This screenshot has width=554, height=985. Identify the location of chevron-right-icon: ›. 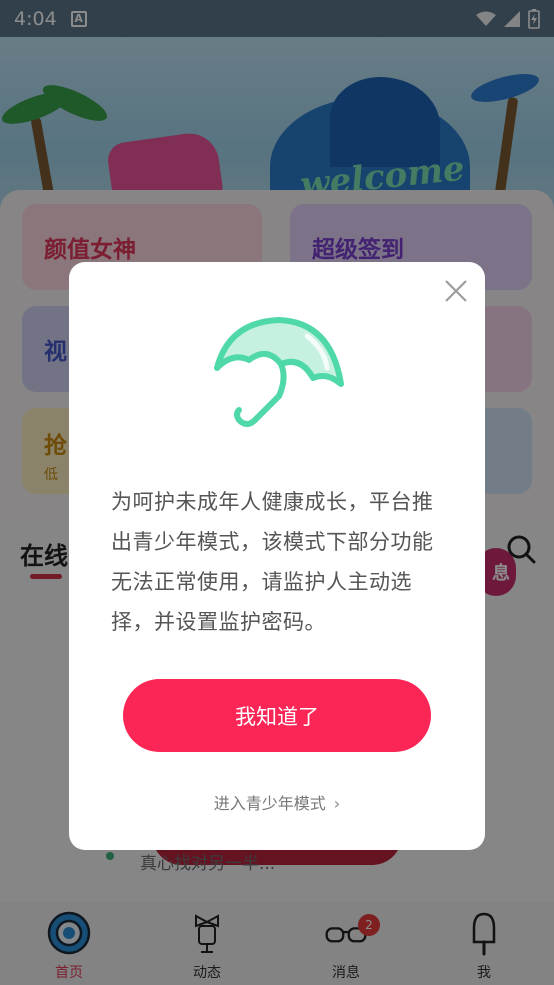
(337, 803).